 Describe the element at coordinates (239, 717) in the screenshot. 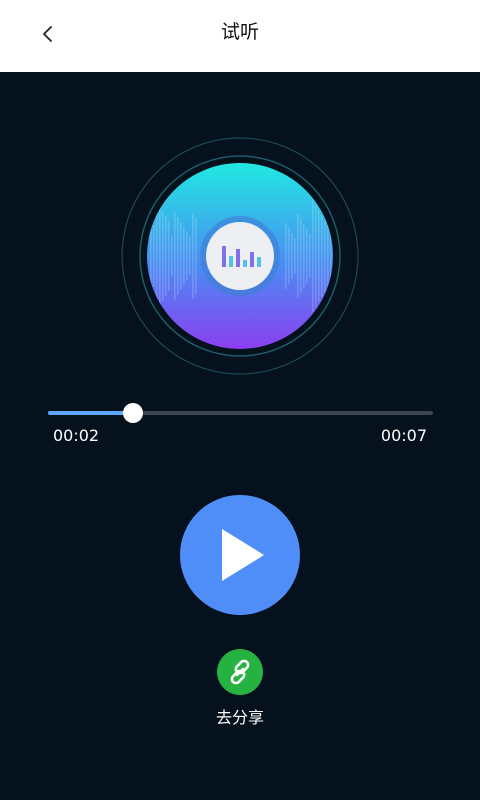

I see `share-label: 去分享` at that location.